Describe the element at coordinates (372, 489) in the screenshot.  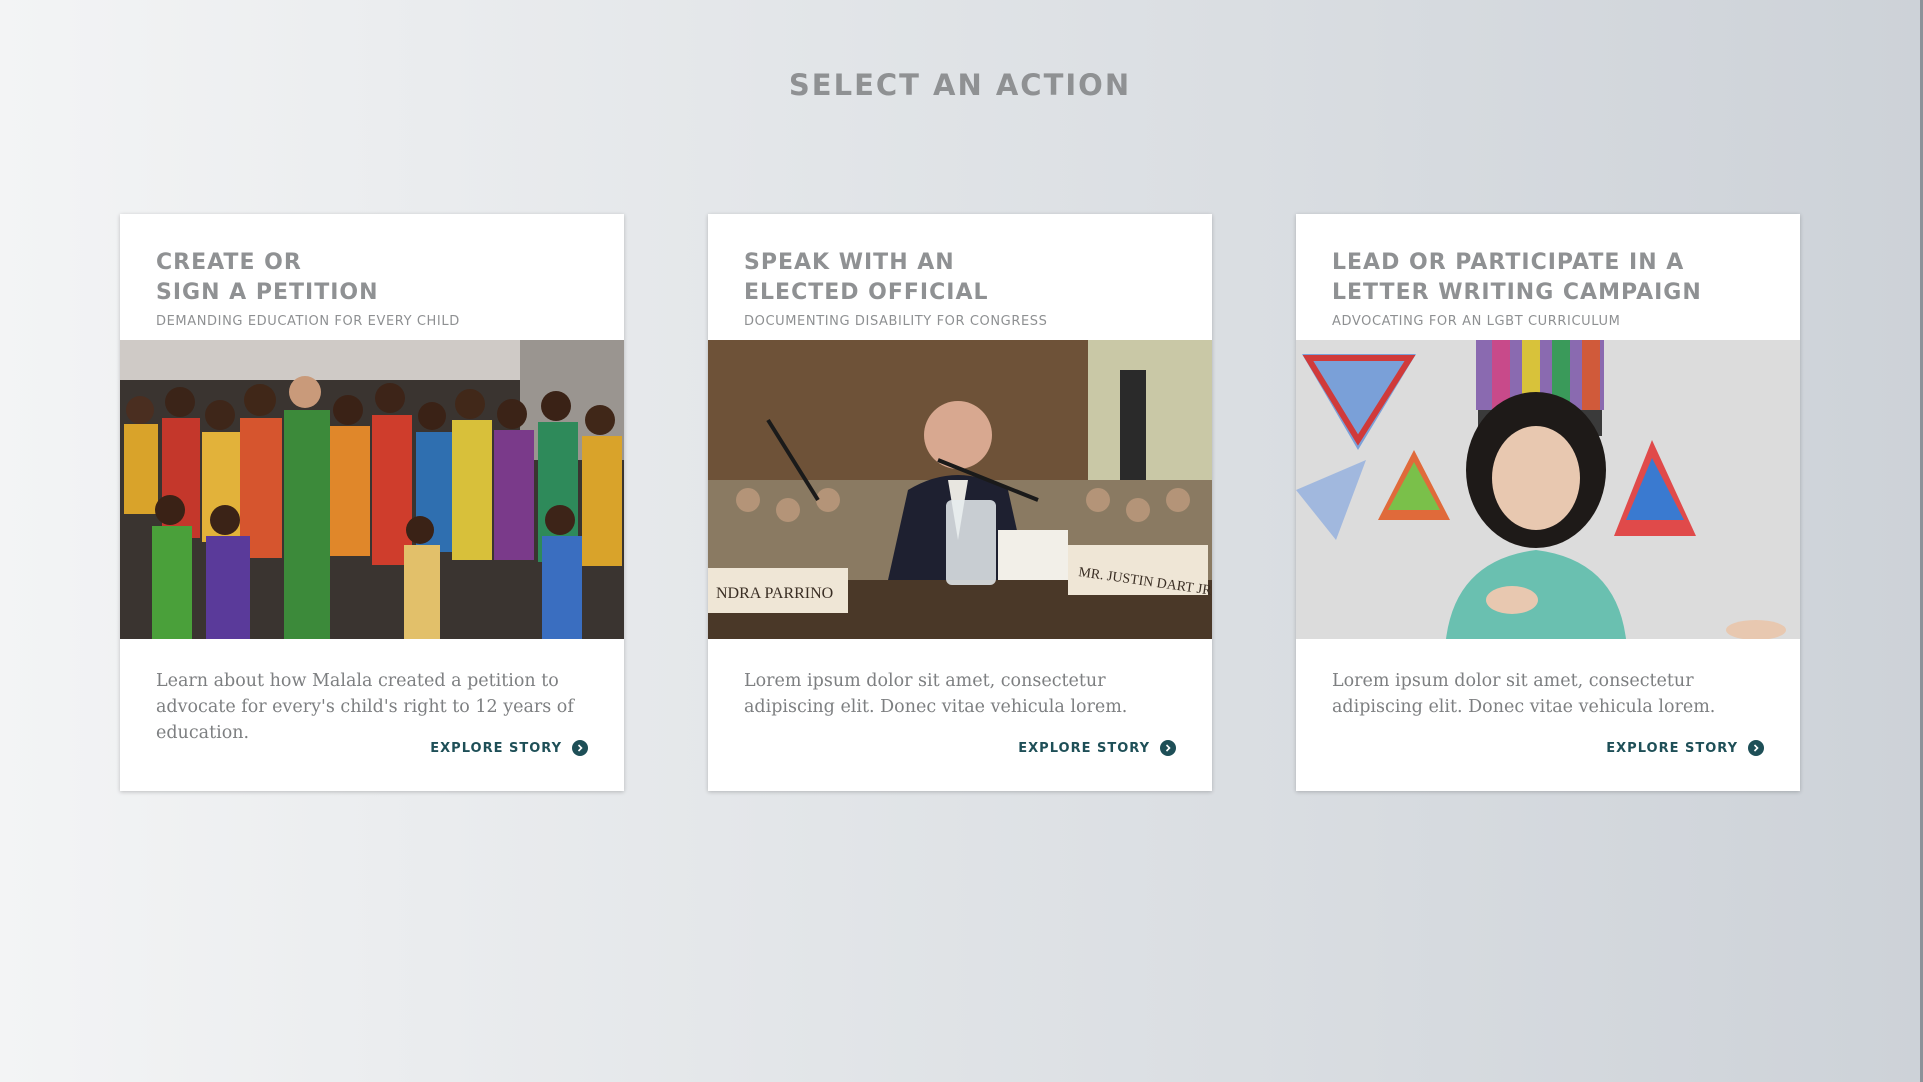
I see `crowd-of-children-photo` at that location.